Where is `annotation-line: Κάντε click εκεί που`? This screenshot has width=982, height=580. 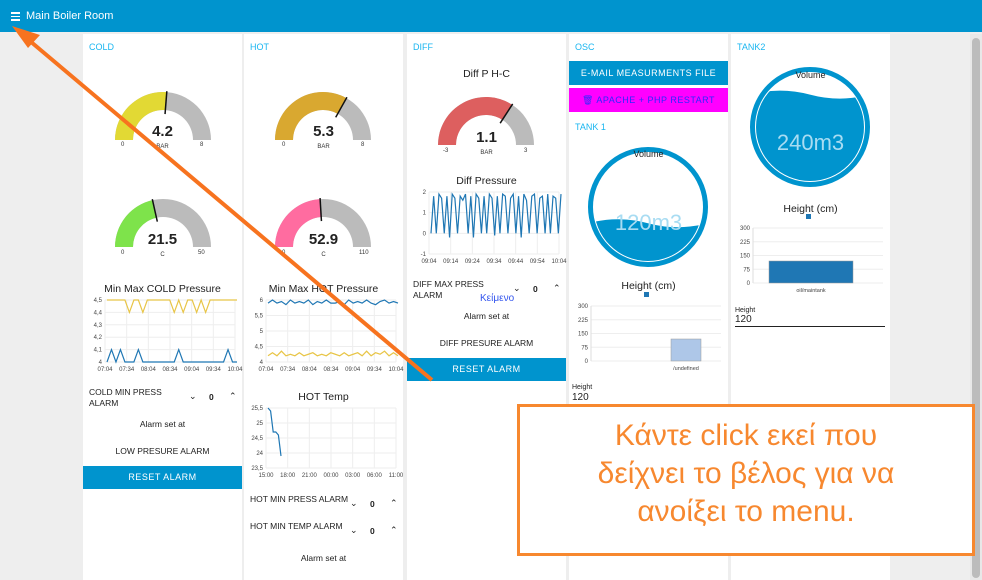 annotation-line: Κάντε click εκεί που is located at coordinates (746, 435).